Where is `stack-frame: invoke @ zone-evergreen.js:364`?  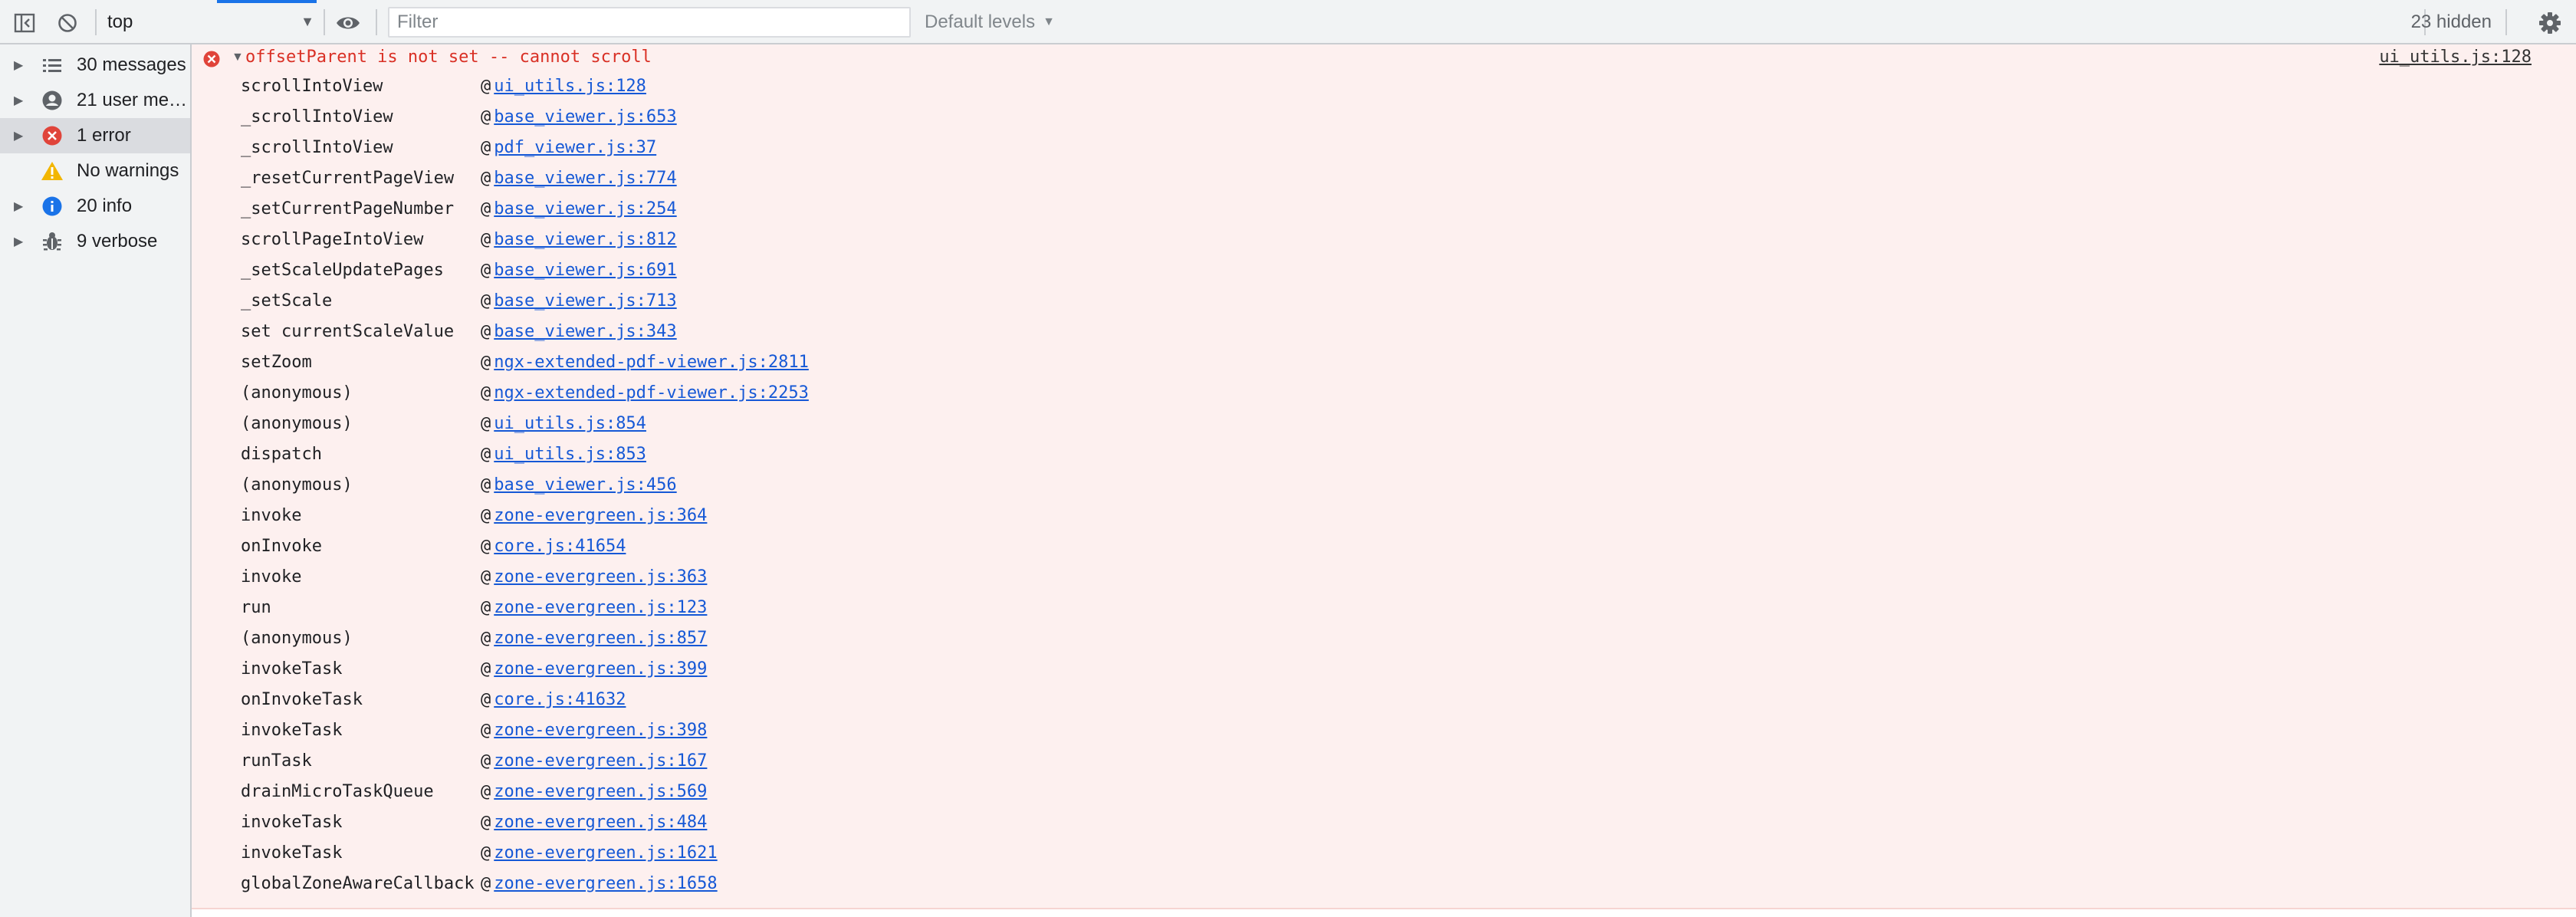 stack-frame: invoke @ zone-evergreen.js:364 is located at coordinates (525, 516).